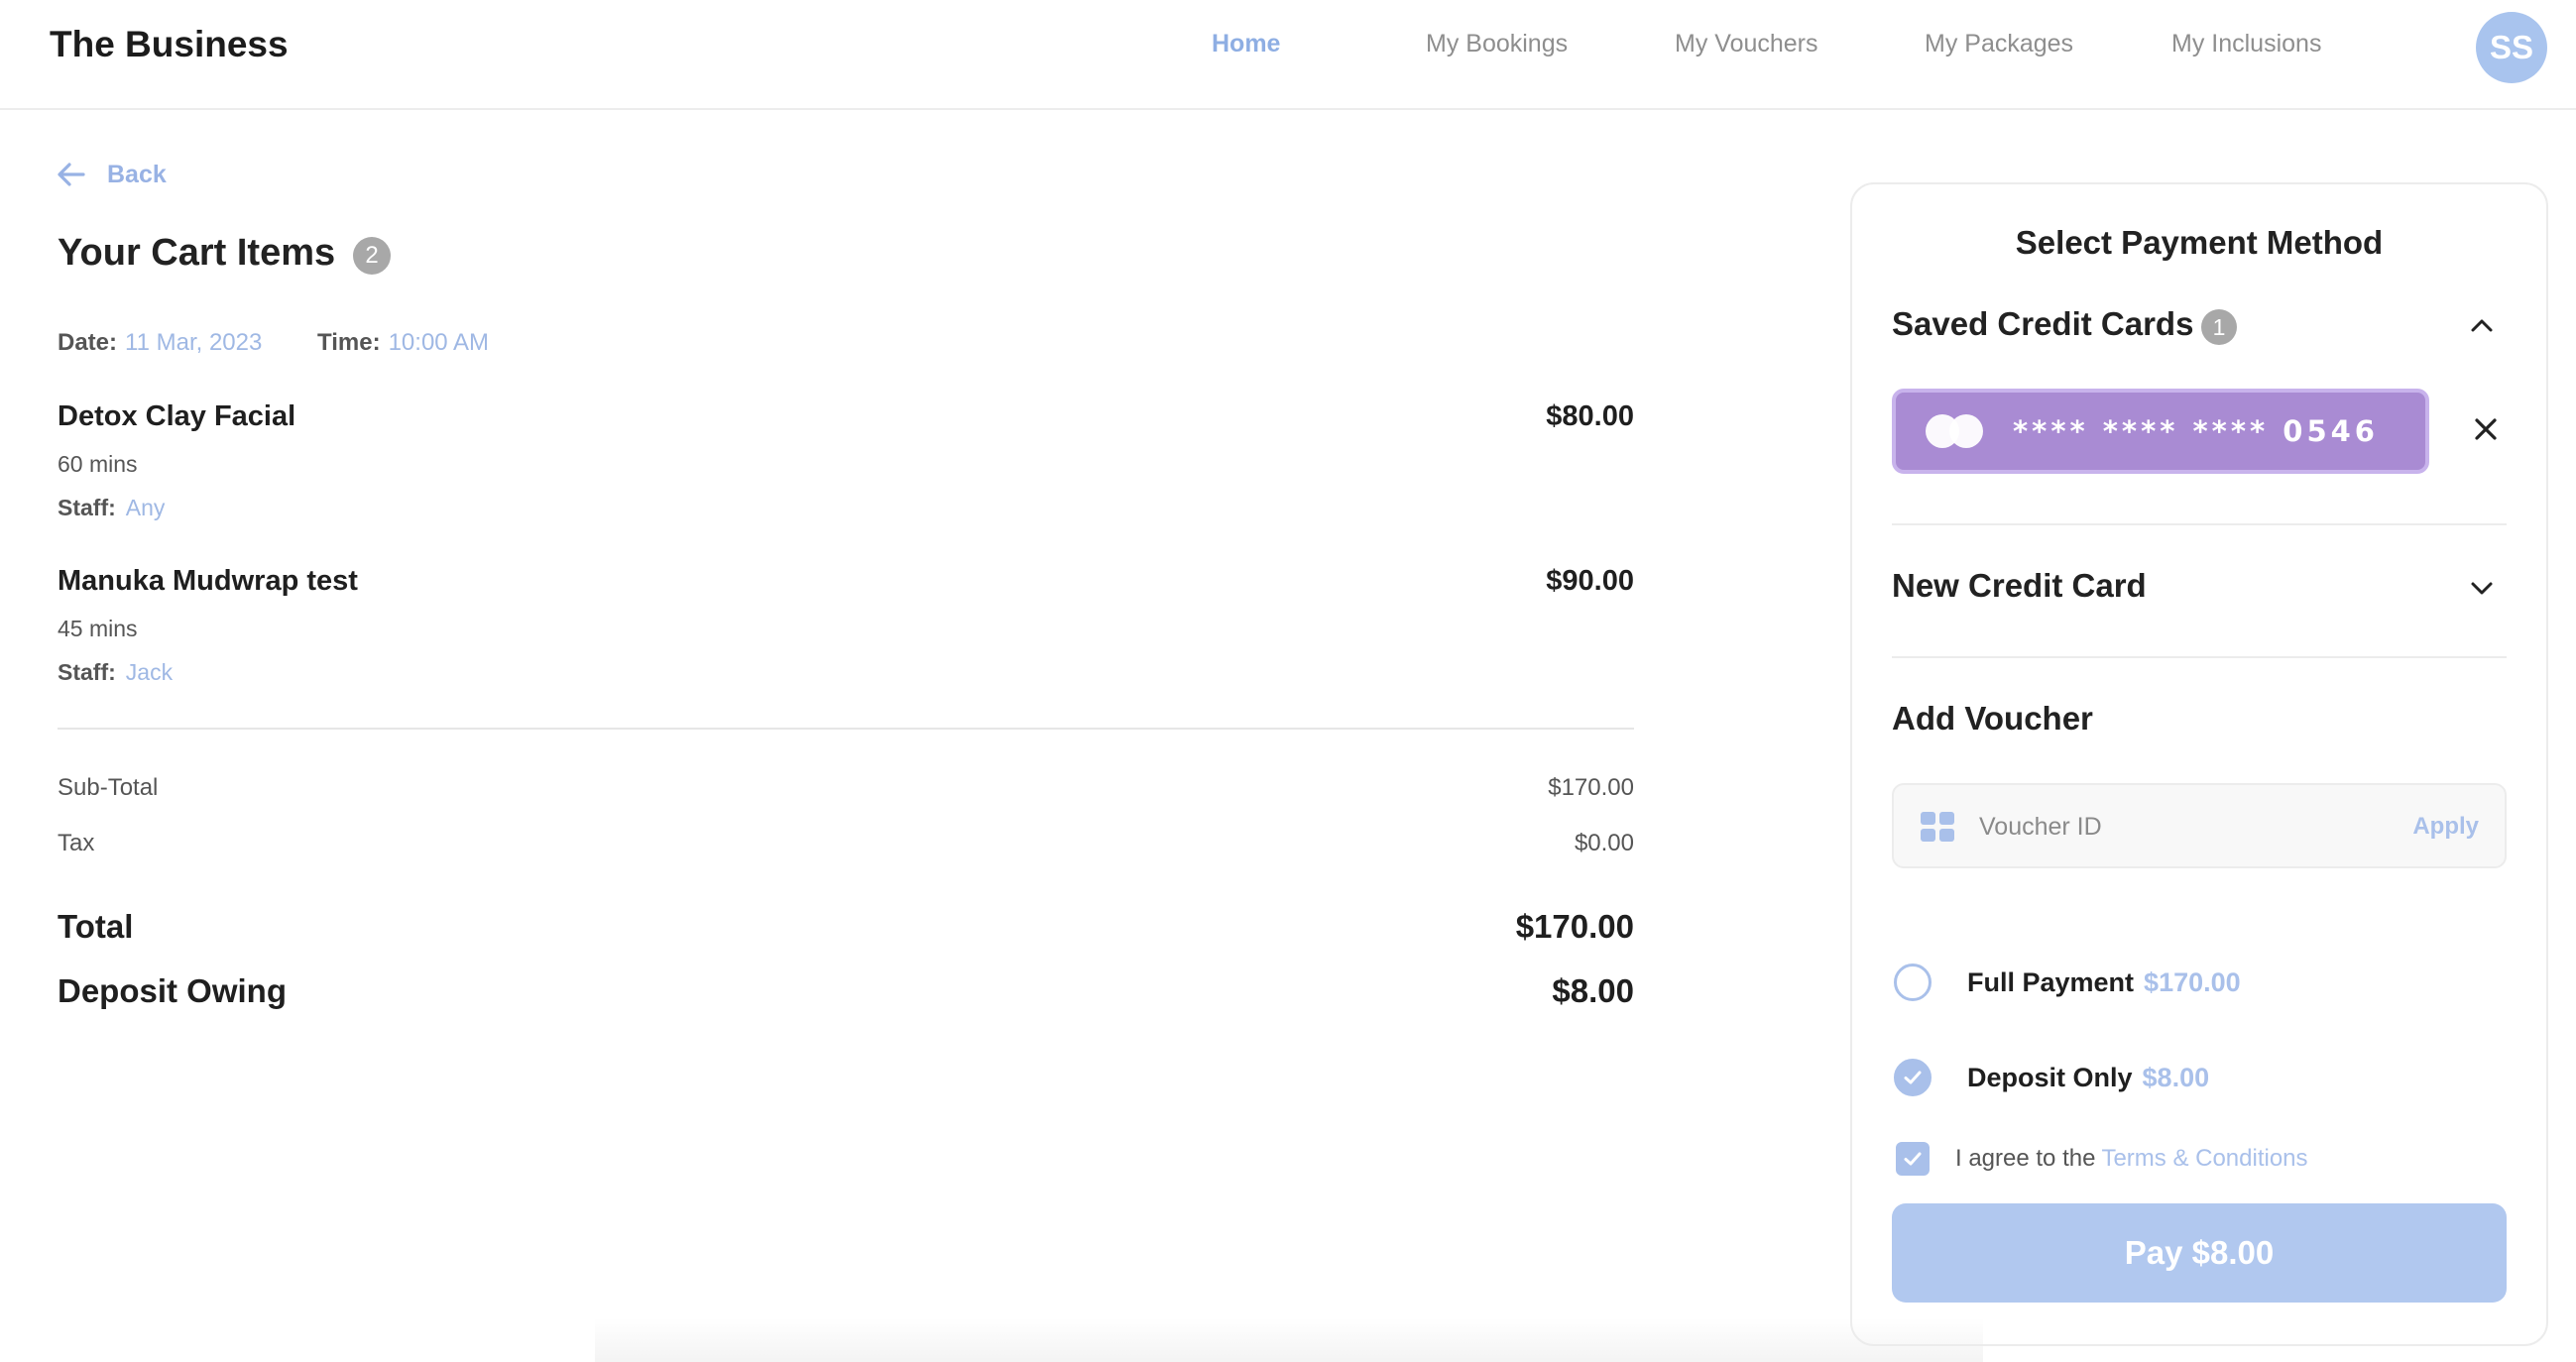 The height and width of the screenshot is (1362, 2576). What do you see at coordinates (1747, 44) in the screenshot?
I see `nav-my-vouchers: My Vouchers` at bounding box center [1747, 44].